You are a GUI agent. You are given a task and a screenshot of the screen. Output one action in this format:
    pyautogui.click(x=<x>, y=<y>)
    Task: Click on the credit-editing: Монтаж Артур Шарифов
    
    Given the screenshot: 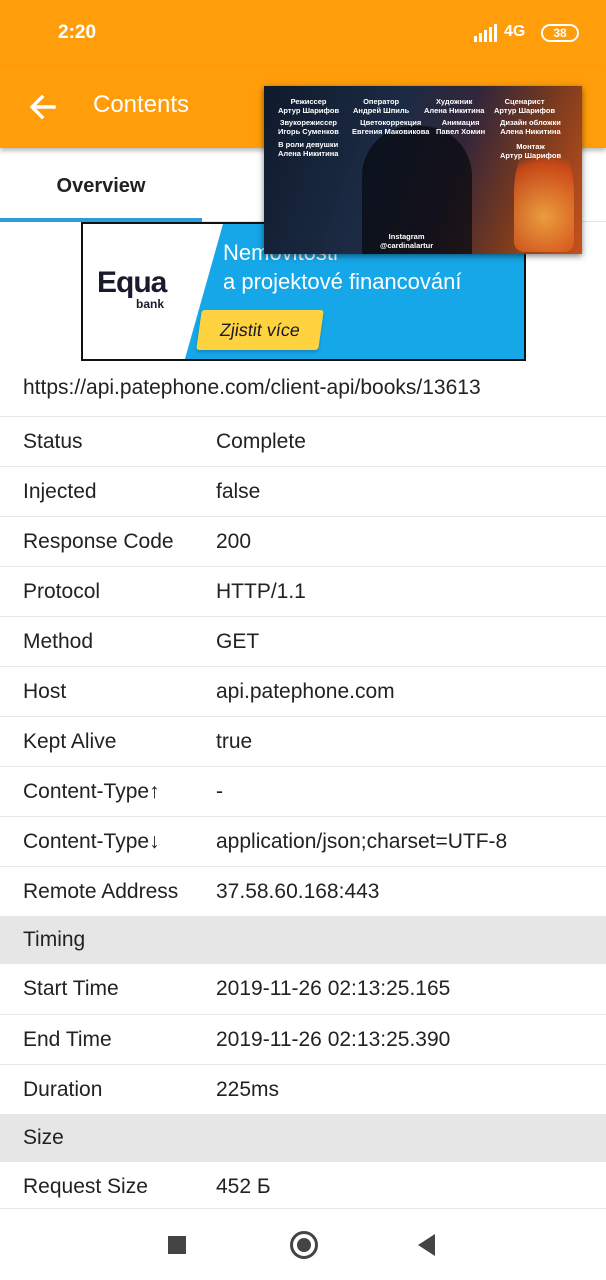 What is the action you would take?
    pyautogui.click(x=531, y=151)
    